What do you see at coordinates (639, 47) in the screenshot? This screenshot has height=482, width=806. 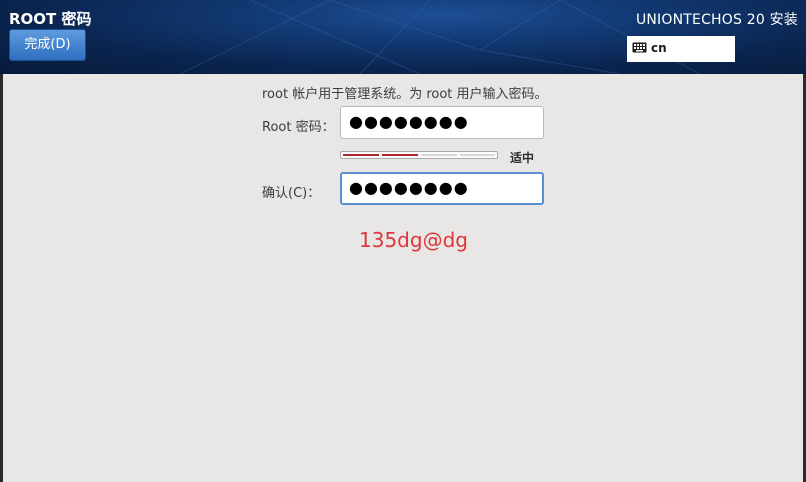 I see `keyboard-icon` at bounding box center [639, 47].